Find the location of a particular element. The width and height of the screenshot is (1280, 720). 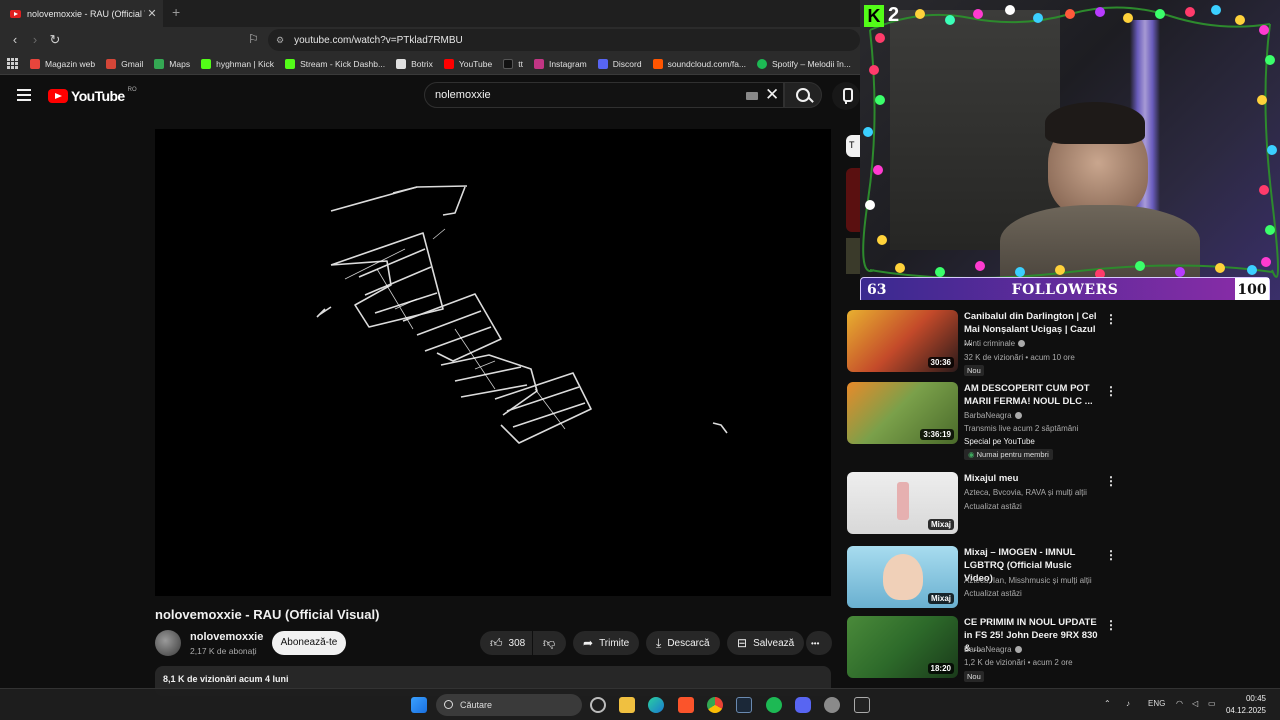

bookmark-icon: ⚐ is located at coordinates (253, 39).